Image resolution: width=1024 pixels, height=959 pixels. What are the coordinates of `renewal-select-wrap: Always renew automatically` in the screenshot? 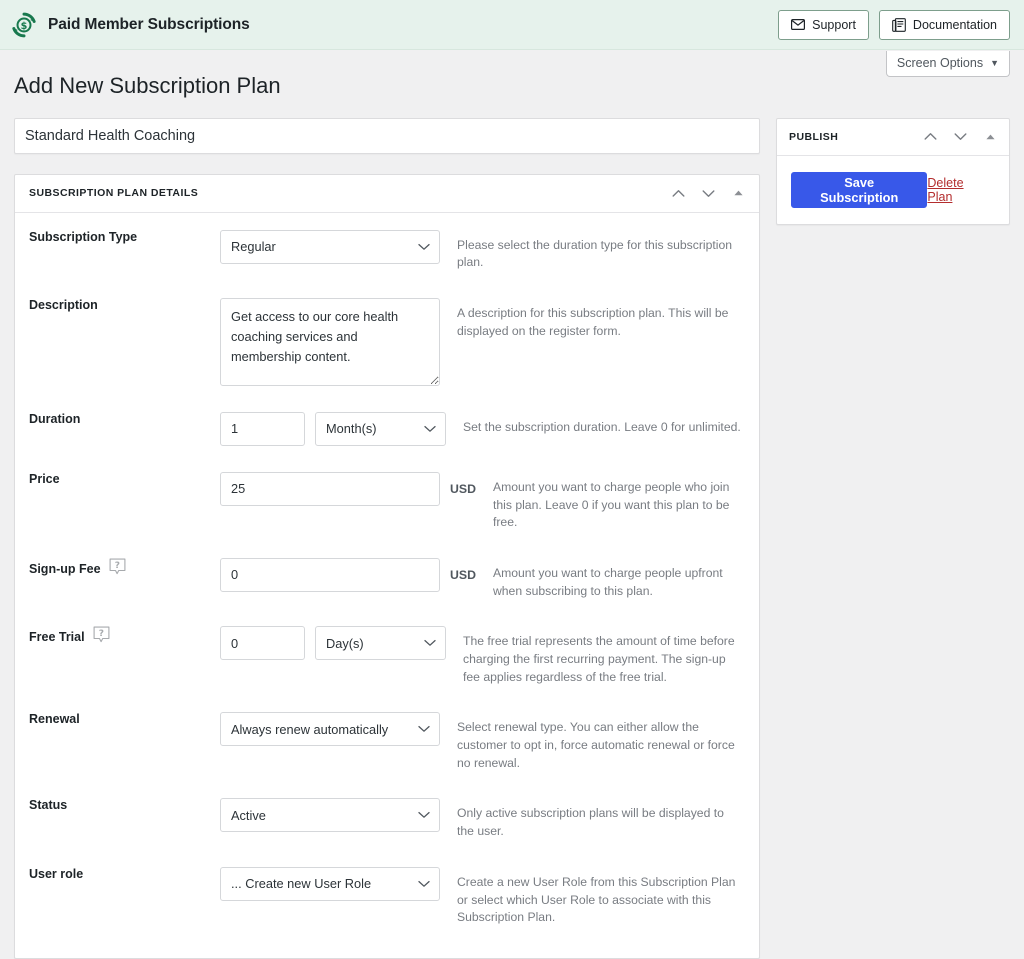 It's located at (330, 729).